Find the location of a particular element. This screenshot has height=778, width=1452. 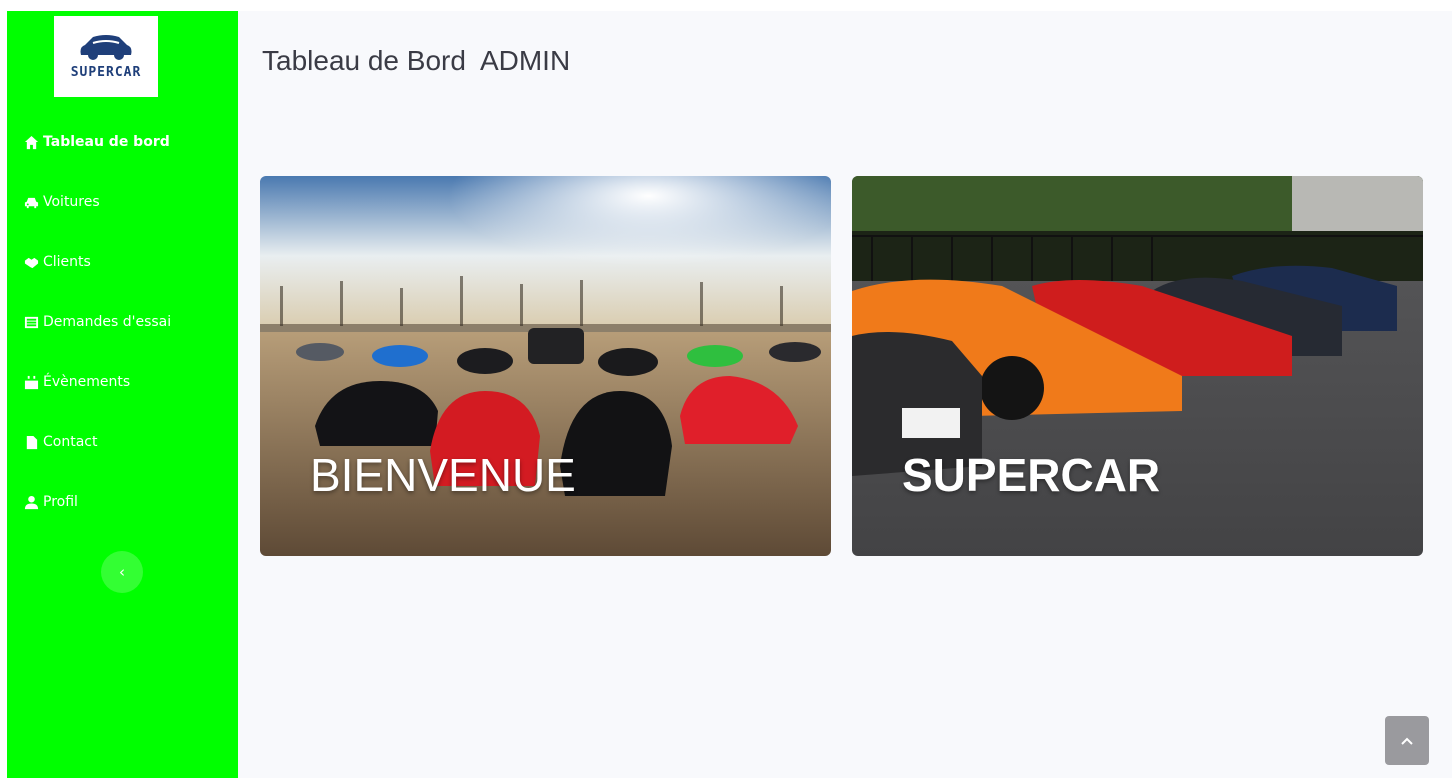

sidebar-item-contact: Contact is located at coordinates (60, 442).